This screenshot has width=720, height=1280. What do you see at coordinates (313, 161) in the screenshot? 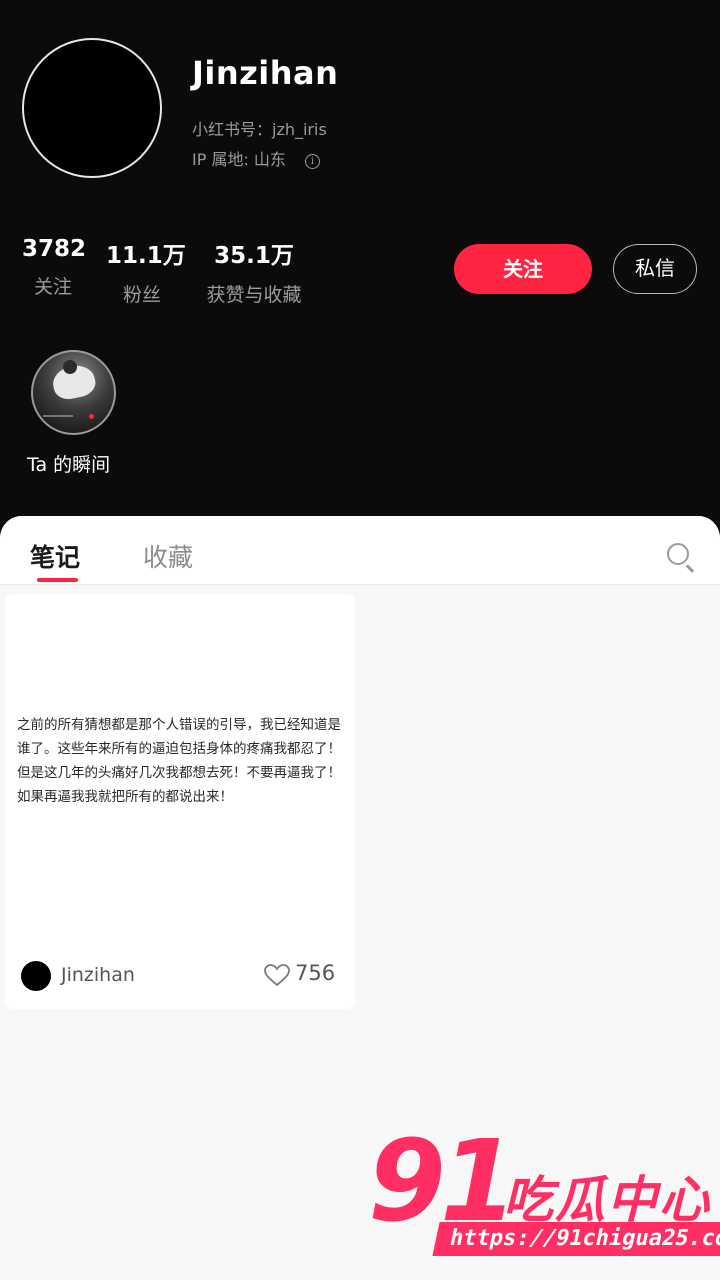
I see `info-icon: i` at bounding box center [313, 161].